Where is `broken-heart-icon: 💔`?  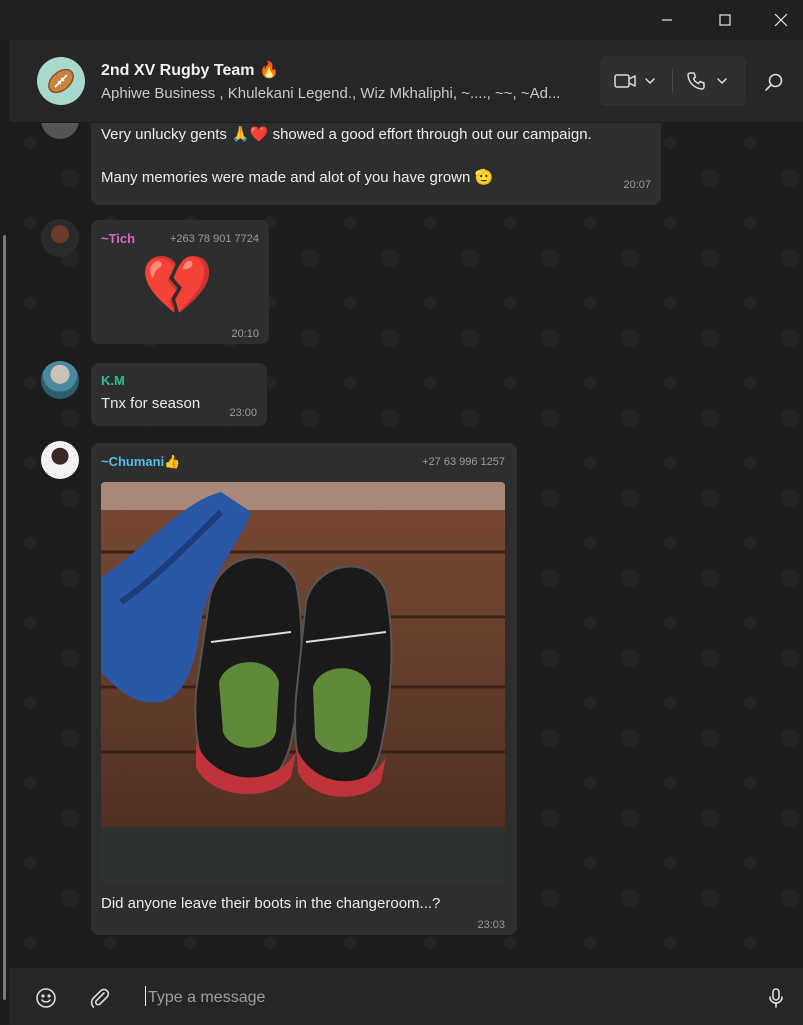 broken-heart-icon: 💔 is located at coordinates (177, 285).